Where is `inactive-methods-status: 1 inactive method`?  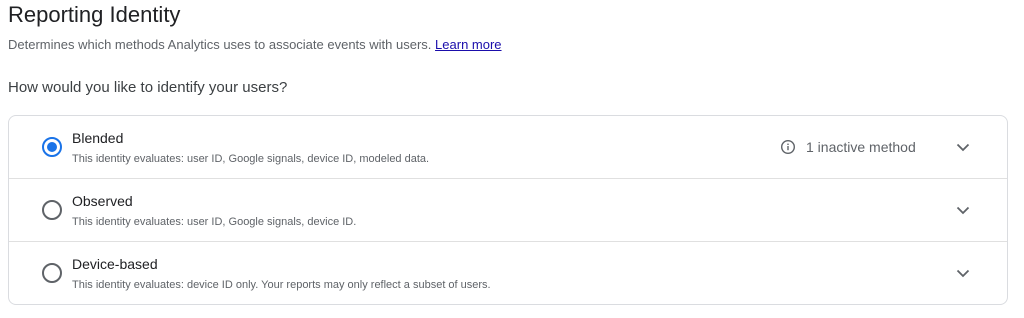 inactive-methods-status: 1 inactive method is located at coordinates (848, 147).